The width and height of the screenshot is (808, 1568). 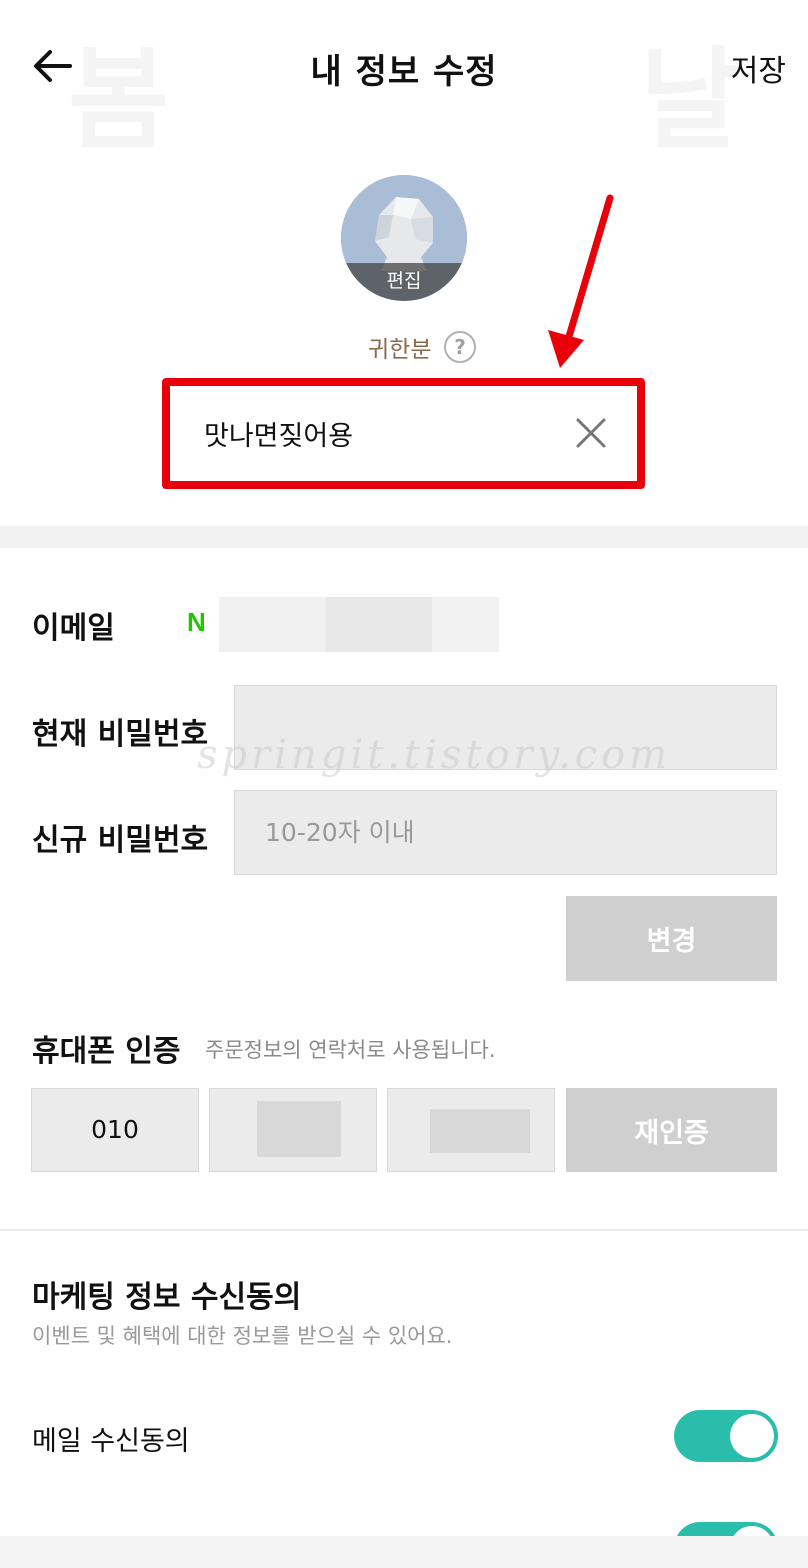 I want to click on phone-middle-field, so click(x=293, y=1130).